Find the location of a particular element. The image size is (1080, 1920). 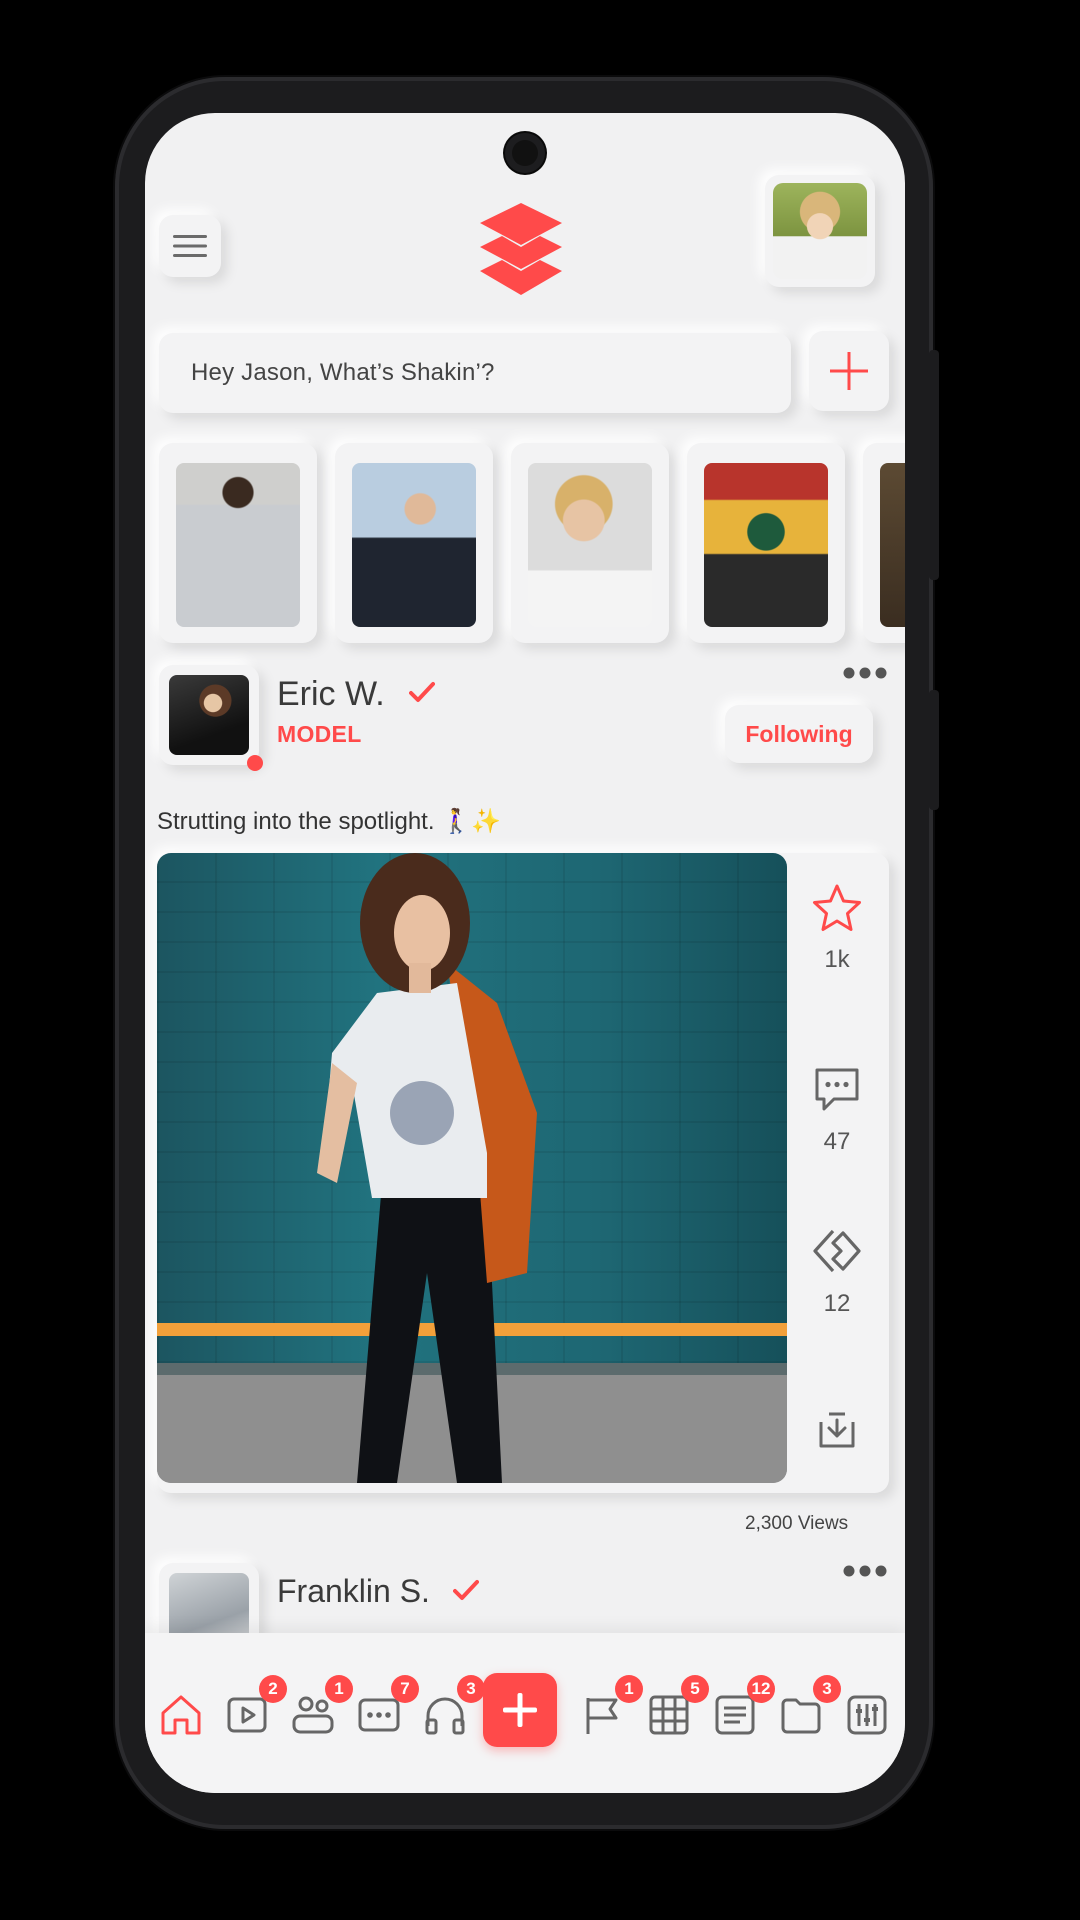

hamburger-icon is located at coordinates (190, 246).